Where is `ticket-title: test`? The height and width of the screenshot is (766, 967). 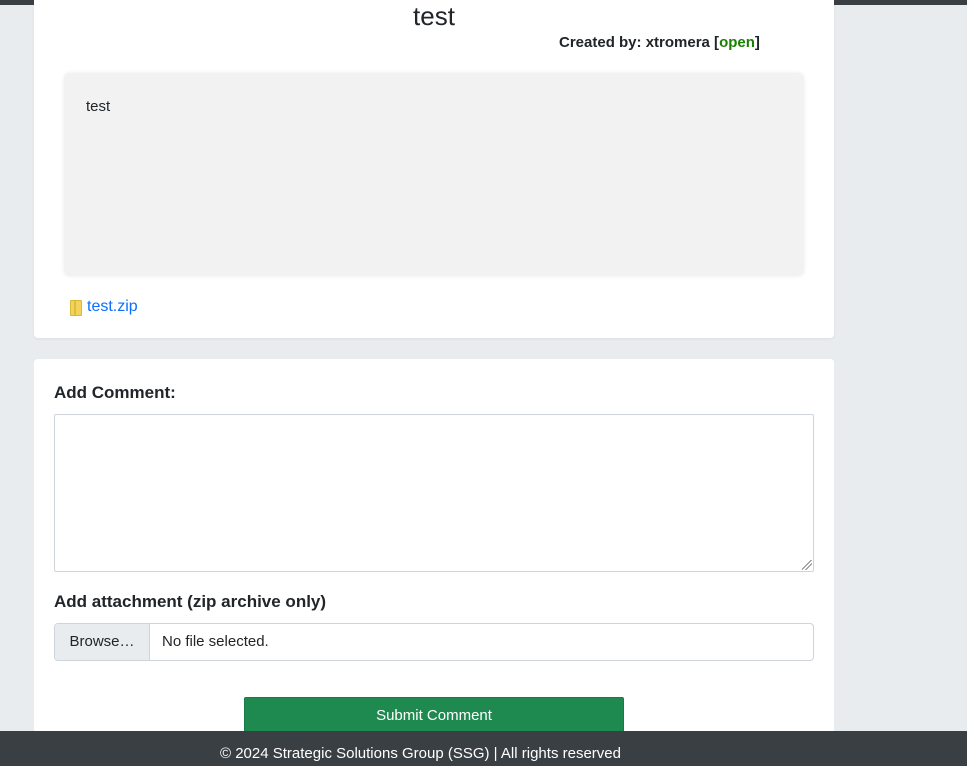
ticket-title: test is located at coordinates (434, 16).